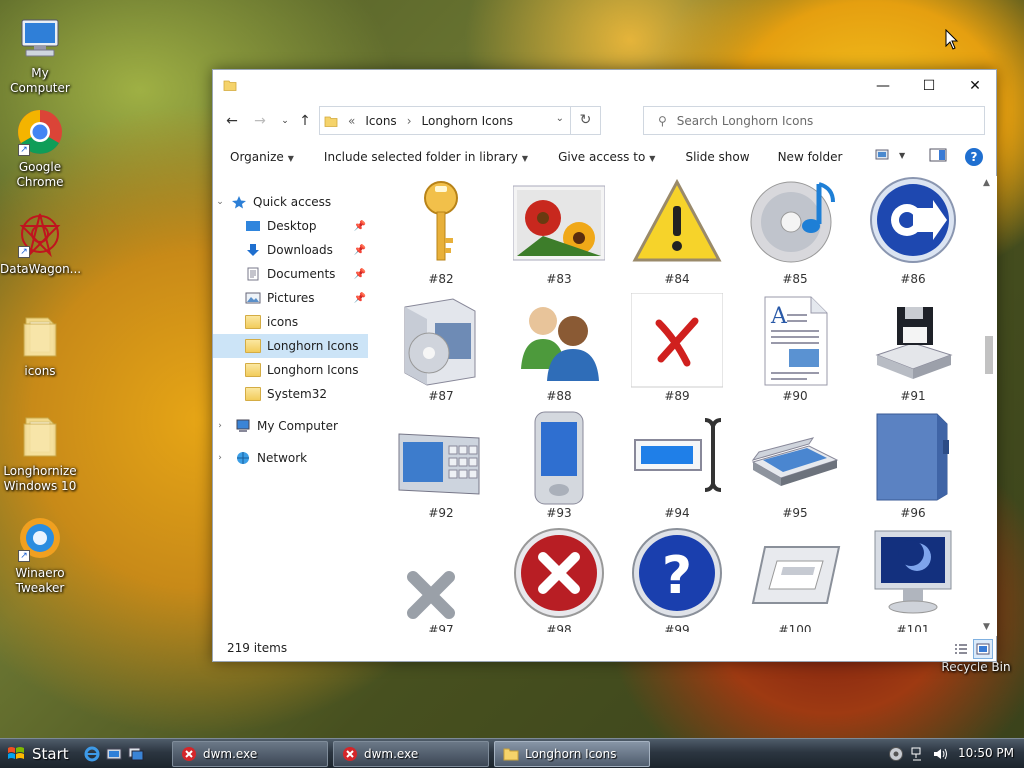  Describe the element at coordinates (290, 250) in the screenshot. I see `nav-item-downloads: Downloads 📌` at that location.